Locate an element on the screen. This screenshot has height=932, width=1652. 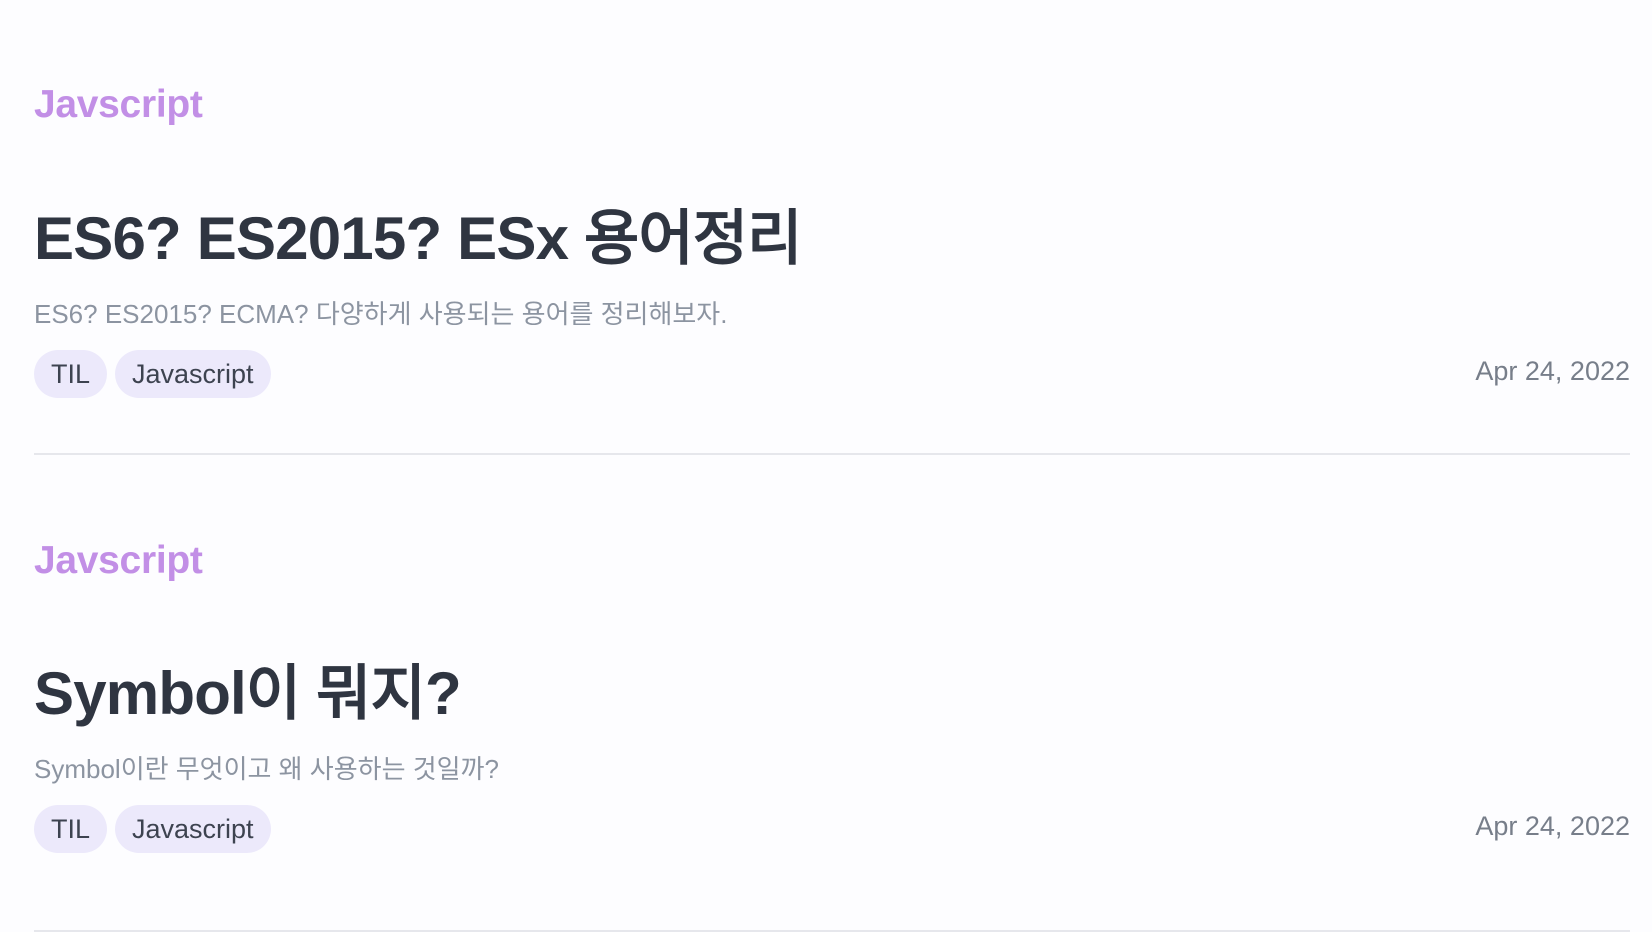
post-description: Symbol이란 무엇이고 왜 사용하는 것일까? is located at coordinates (266, 769).